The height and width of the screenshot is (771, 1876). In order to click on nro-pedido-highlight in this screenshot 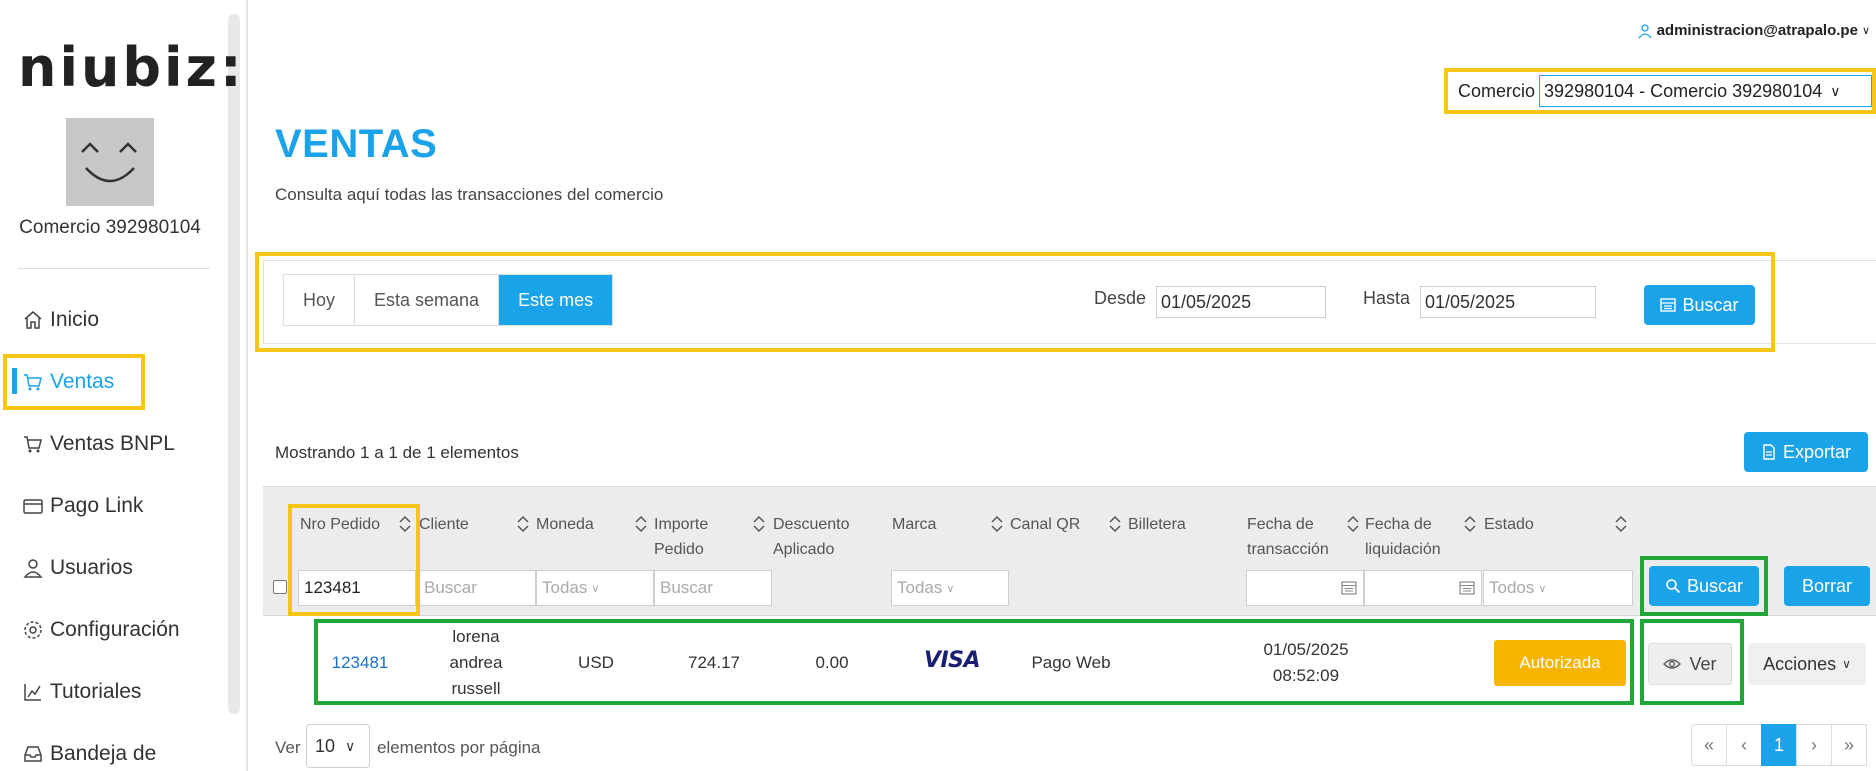, I will do `click(354, 560)`.